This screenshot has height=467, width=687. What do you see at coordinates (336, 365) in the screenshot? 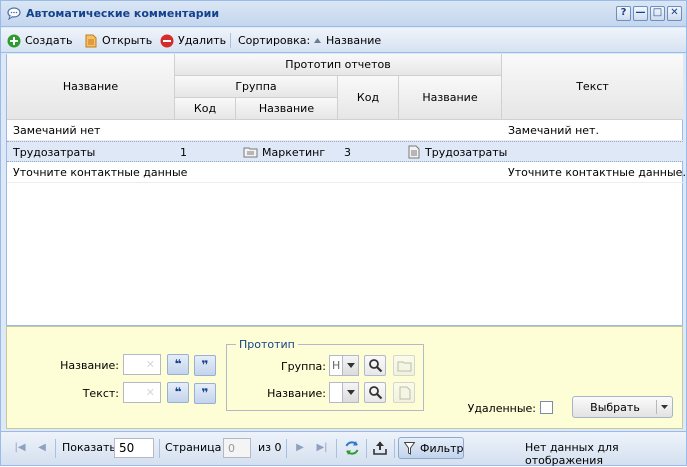
I see `group-combo-value: Н` at bounding box center [336, 365].